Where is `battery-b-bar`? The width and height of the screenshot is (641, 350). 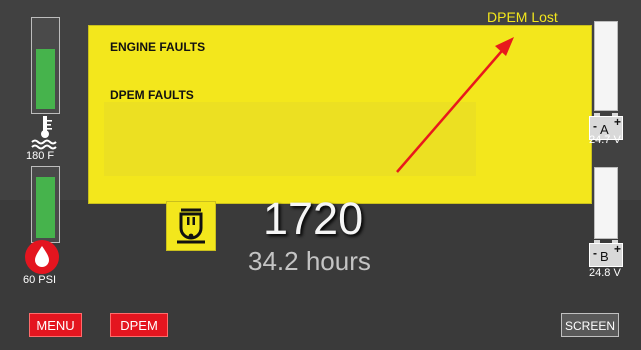
battery-b-bar is located at coordinates (606, 203).